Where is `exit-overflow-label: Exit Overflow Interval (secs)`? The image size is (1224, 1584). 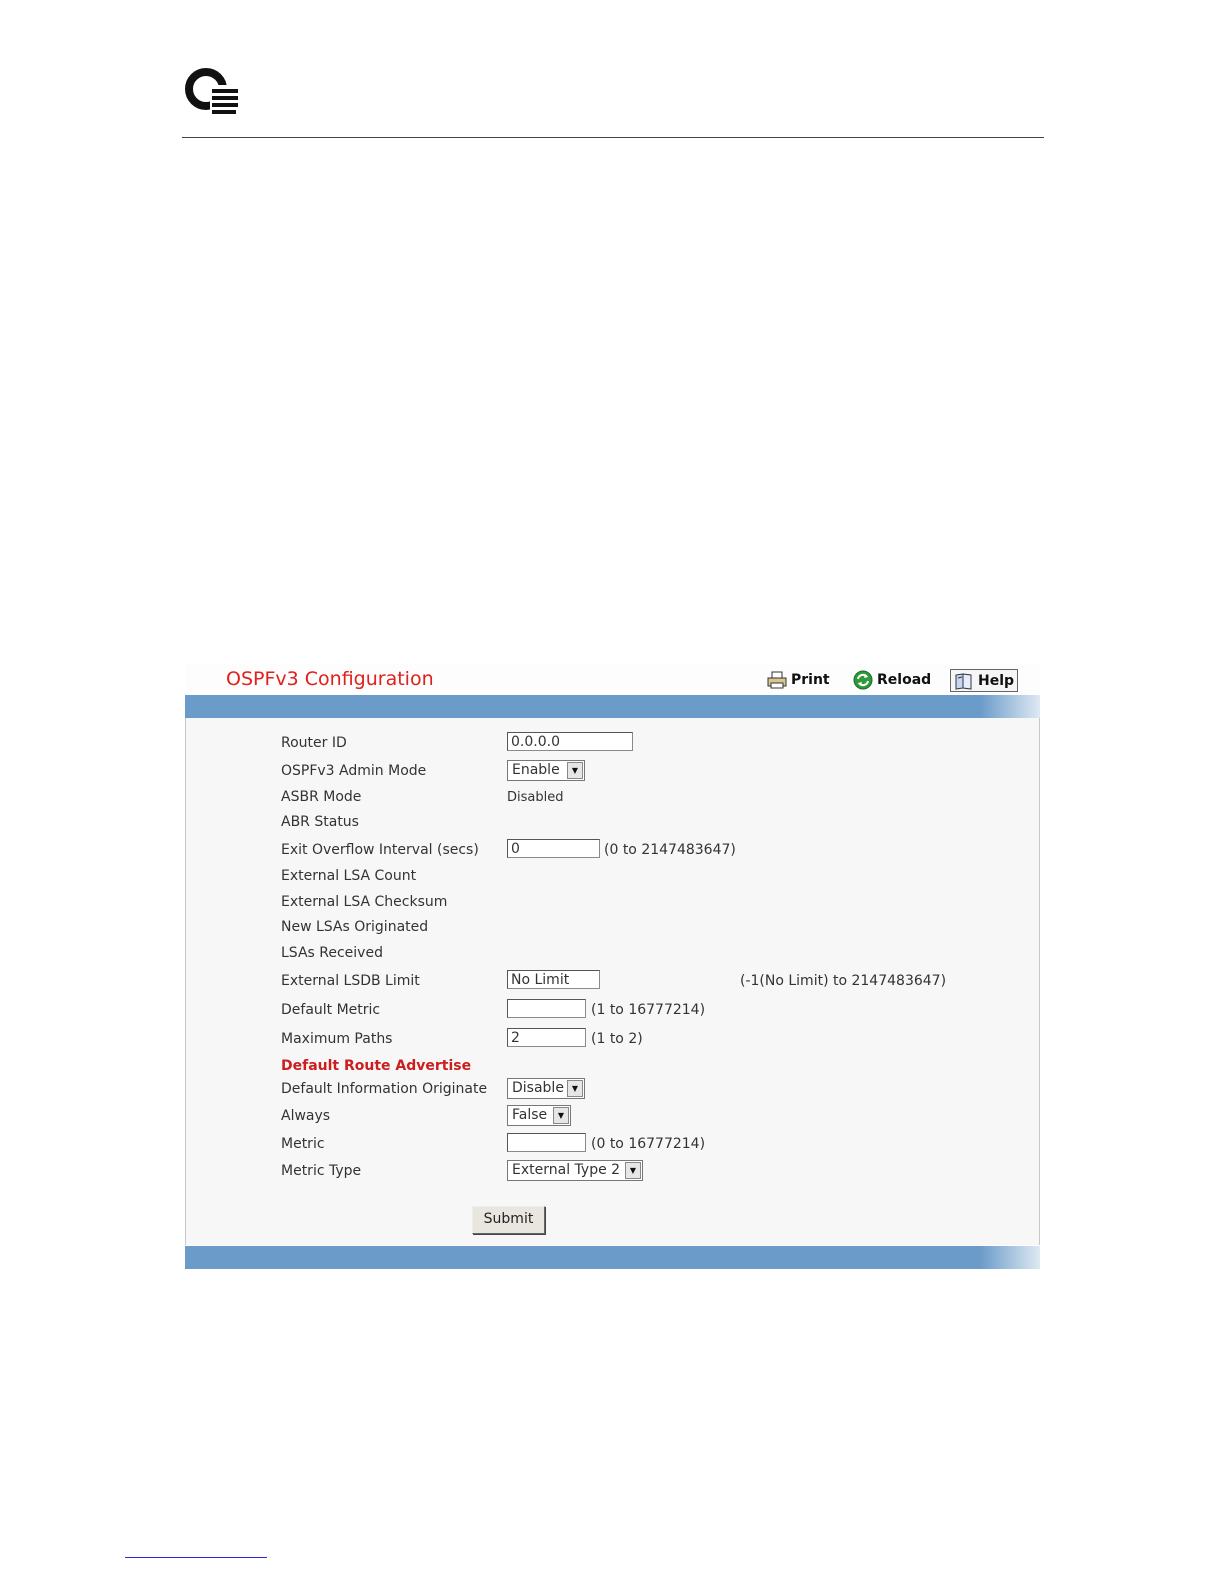 exit-overflow-label: Exit Overflow Interval (secs) is located at coordinates (380, 850).